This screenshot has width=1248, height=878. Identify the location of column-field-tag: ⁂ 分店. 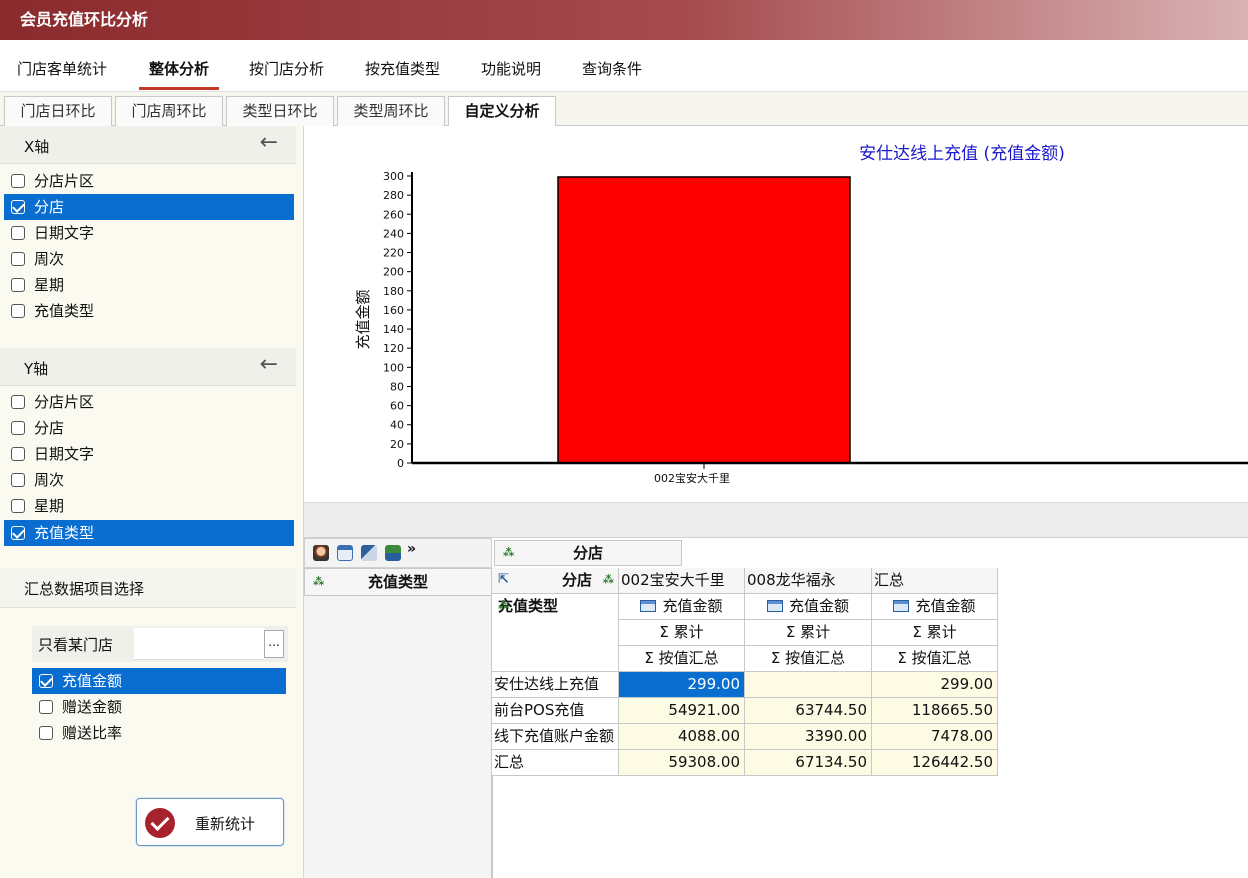
(588, 553).